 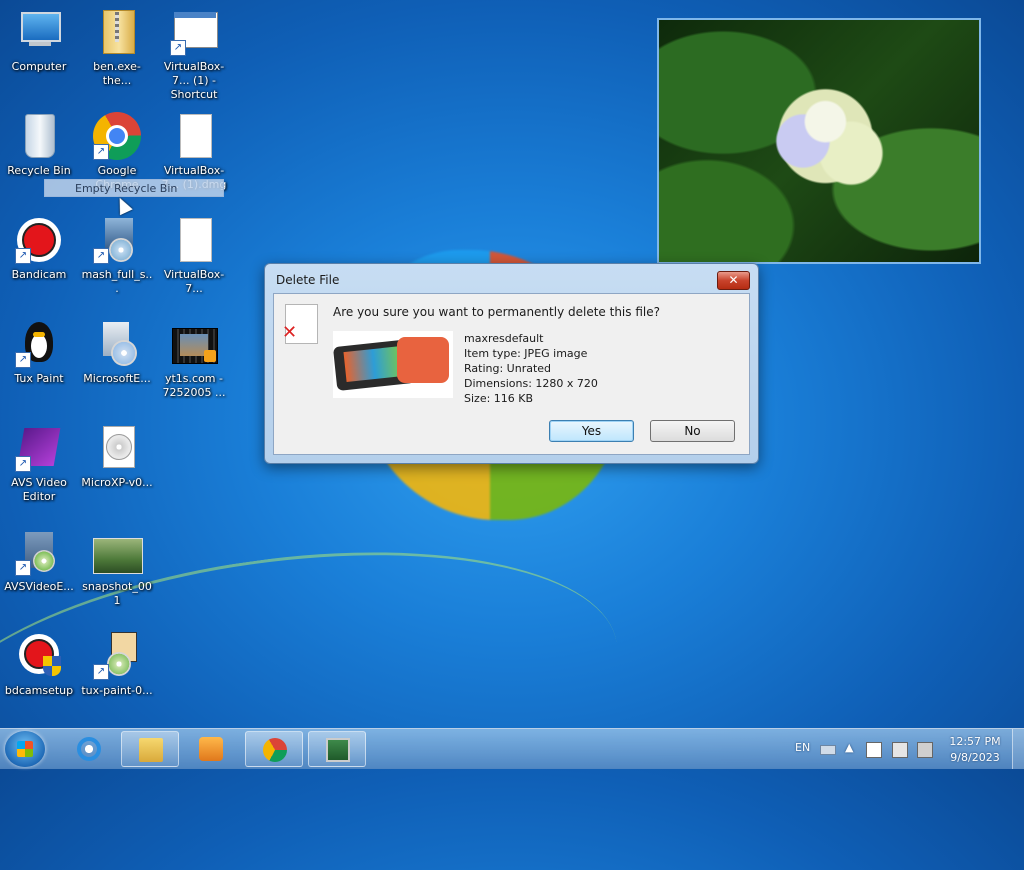 What do you see at coordinates (39, 690) in the screenshot?
I see `desktop-icon-label: bdcamsetup` at bounding box center [39, 690].